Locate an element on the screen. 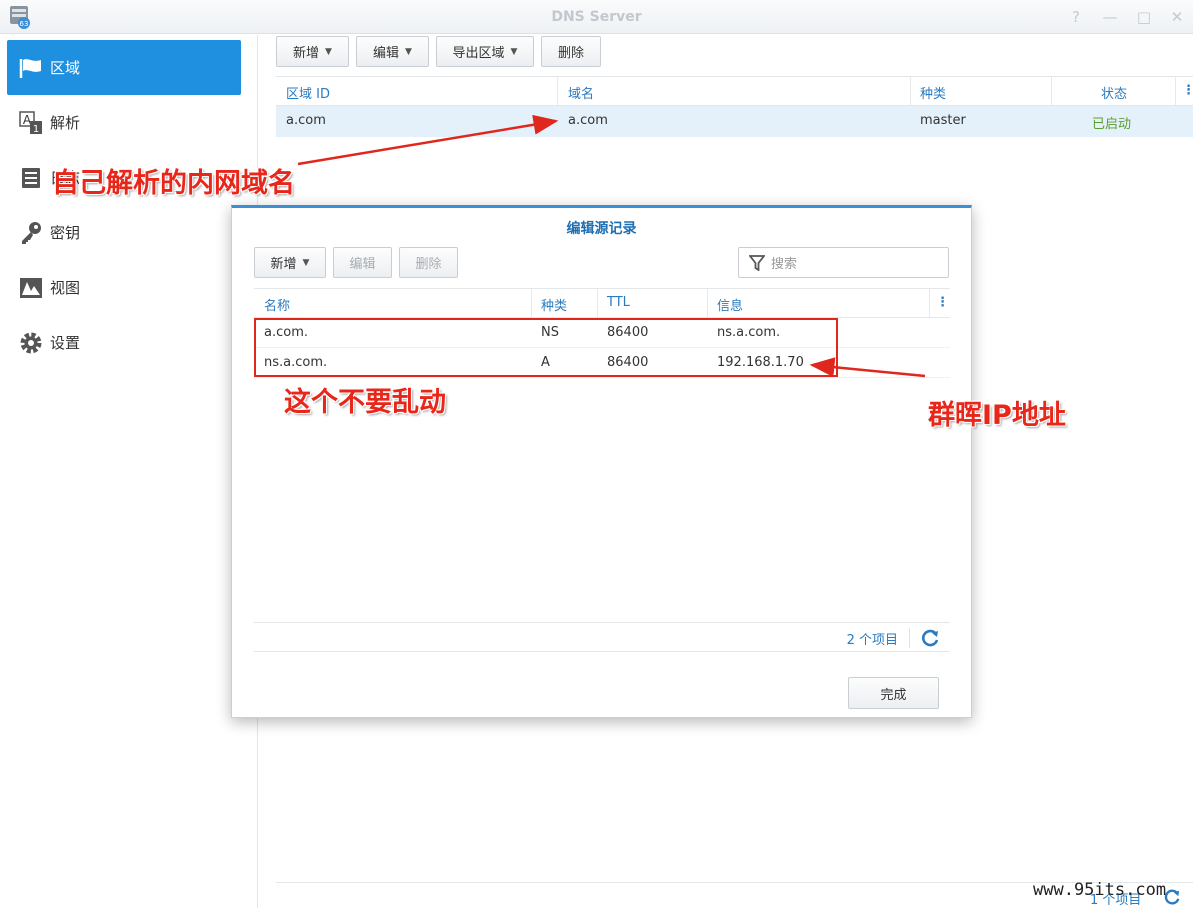  list-icon is located at coordinates (31, 178).